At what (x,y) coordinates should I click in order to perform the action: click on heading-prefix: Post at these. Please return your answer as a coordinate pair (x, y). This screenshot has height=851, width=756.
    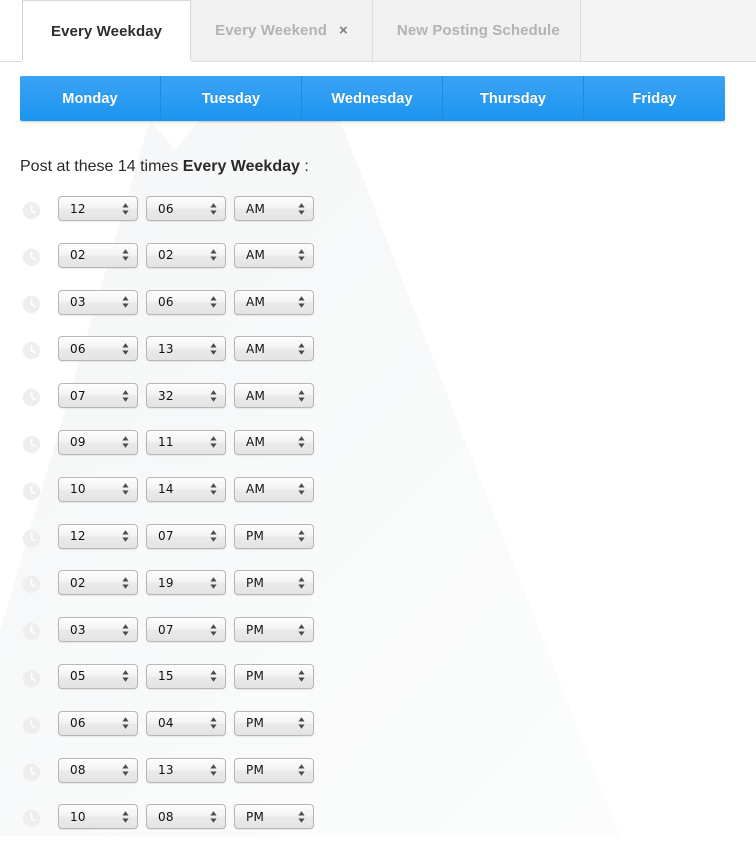
    Looking at the image, I should click on (69, 166).